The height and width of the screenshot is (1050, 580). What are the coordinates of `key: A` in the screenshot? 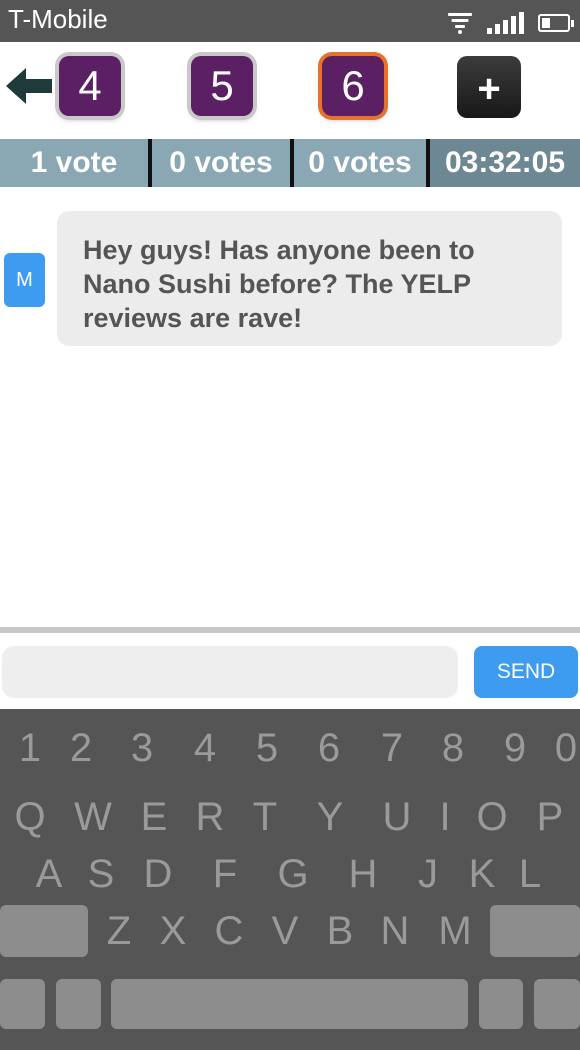 It's located at (49, 874).